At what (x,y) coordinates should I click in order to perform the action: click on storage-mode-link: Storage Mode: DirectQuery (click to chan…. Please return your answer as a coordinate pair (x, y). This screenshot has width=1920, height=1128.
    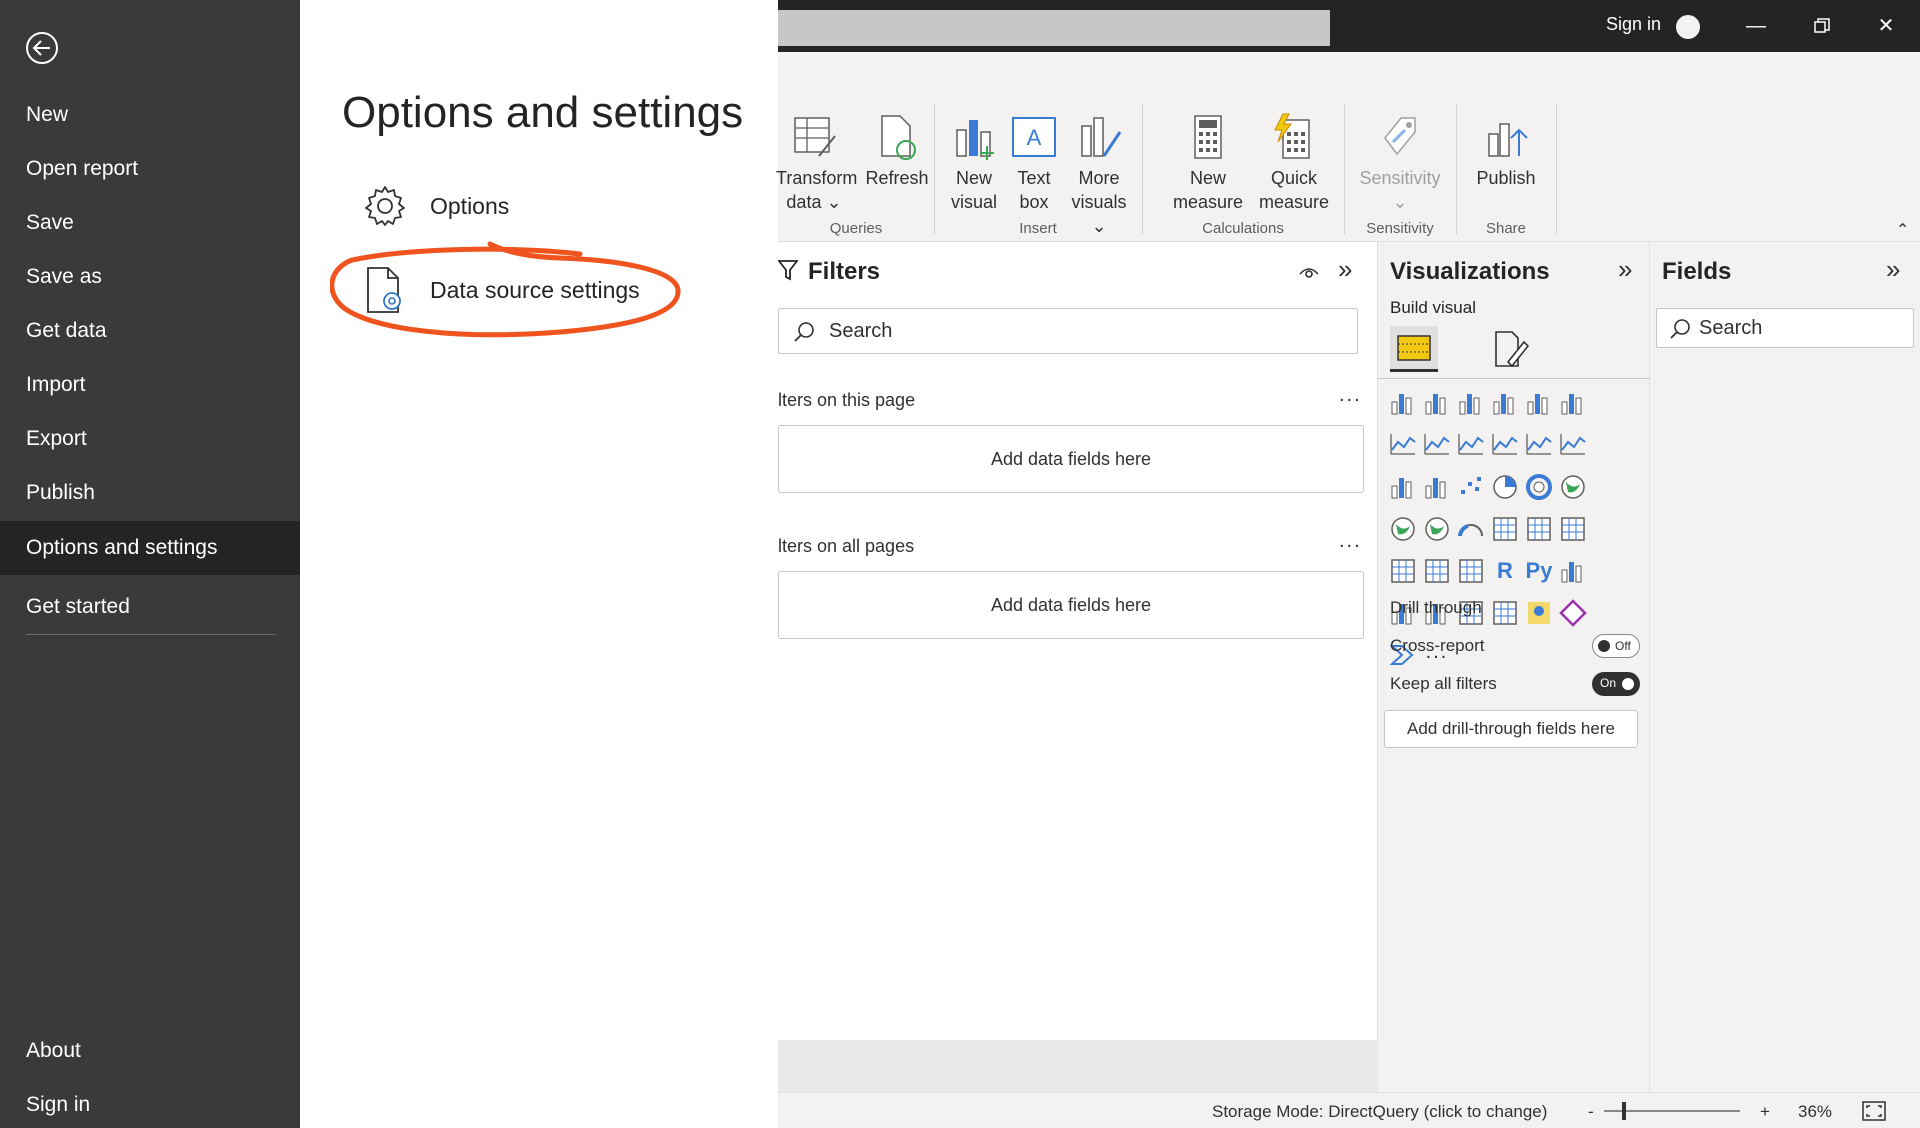
    Looking at the image, I should click on (1379, 1112).